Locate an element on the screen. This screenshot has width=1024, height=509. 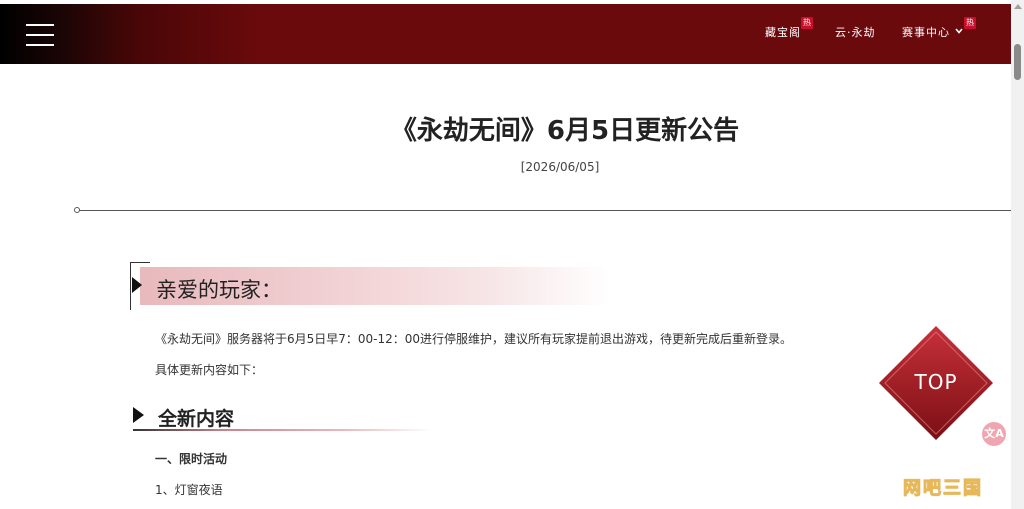
nav-item-vault: 藏宝阁 is located at coordinates (783, 32).